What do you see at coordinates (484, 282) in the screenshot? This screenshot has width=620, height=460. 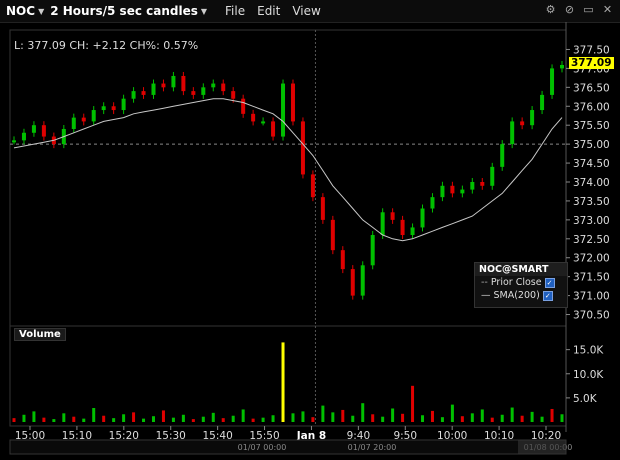 I see `dashed-line-icon: --` at bounding box center [484, 282].